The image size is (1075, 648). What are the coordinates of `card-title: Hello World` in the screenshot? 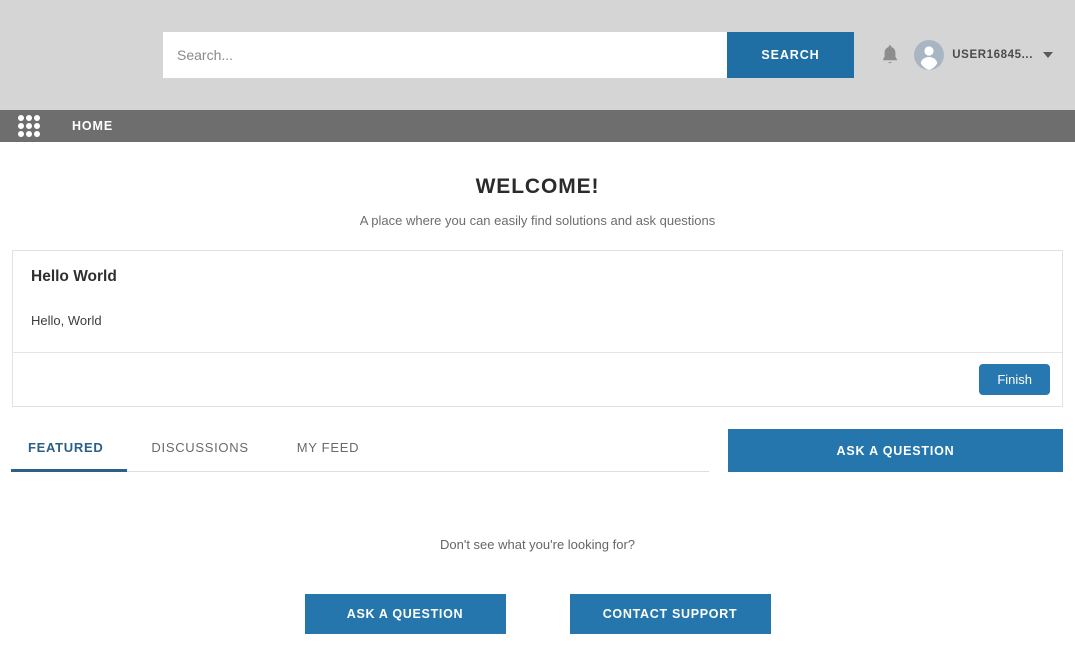 It's located at (74, 276).